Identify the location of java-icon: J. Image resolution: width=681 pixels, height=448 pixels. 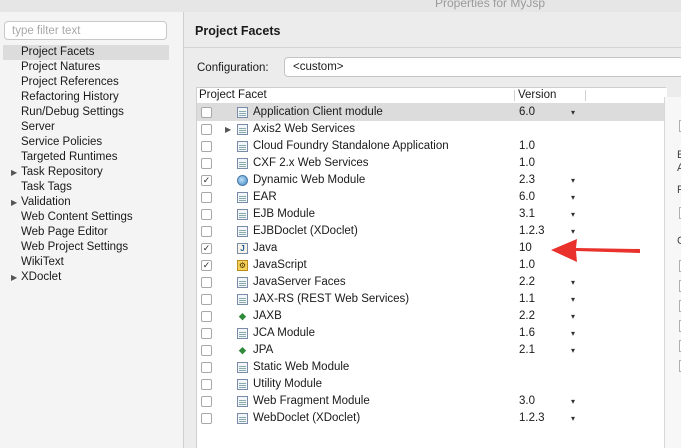
(242, 248).